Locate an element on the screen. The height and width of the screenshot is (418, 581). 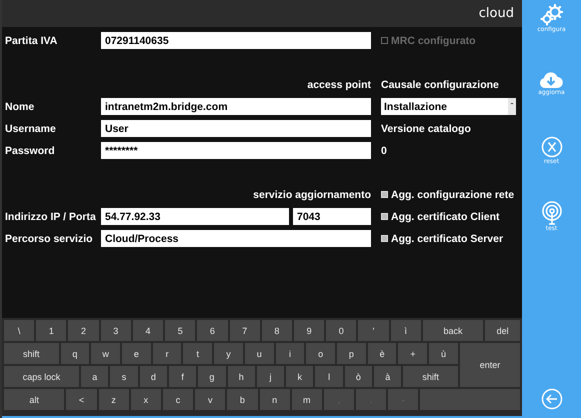
key: j is located at coordinates (270, 376).